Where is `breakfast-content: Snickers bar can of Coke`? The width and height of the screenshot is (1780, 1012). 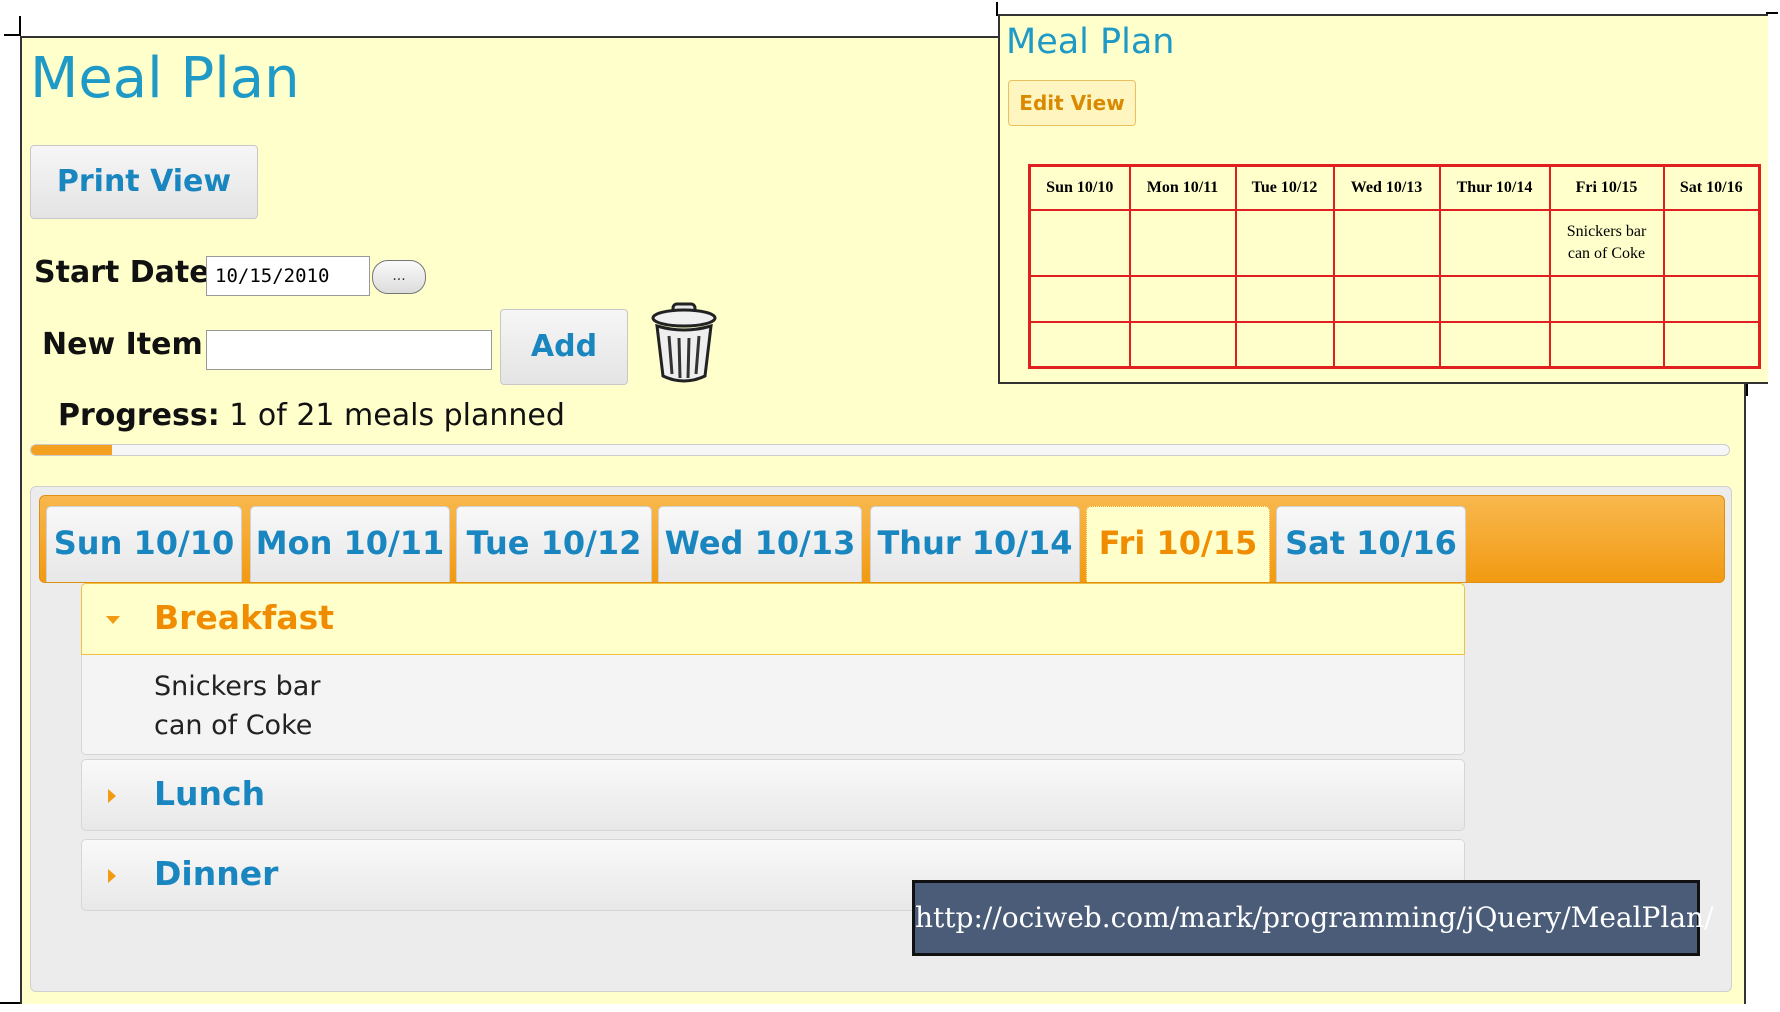 breakfast-content: Snickers bar can of Coke is located at coordinates (773, 705).